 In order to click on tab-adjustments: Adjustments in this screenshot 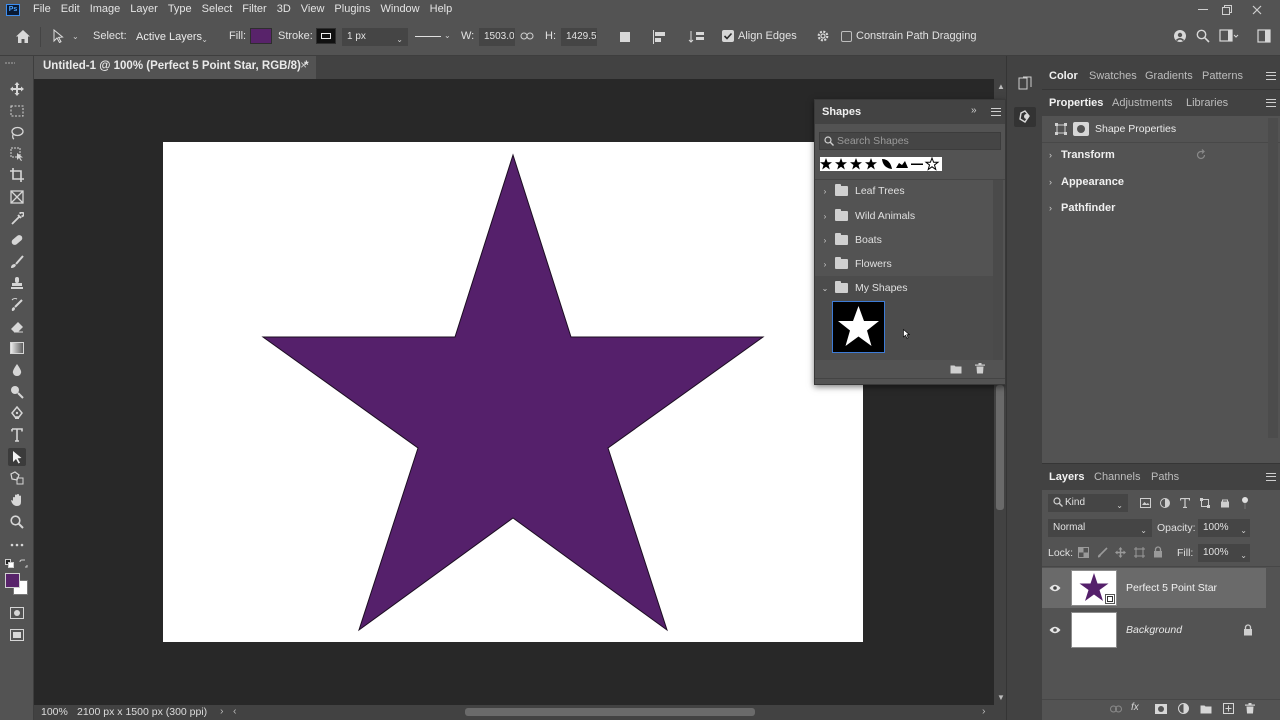, I will do `click(1142, 103)`.